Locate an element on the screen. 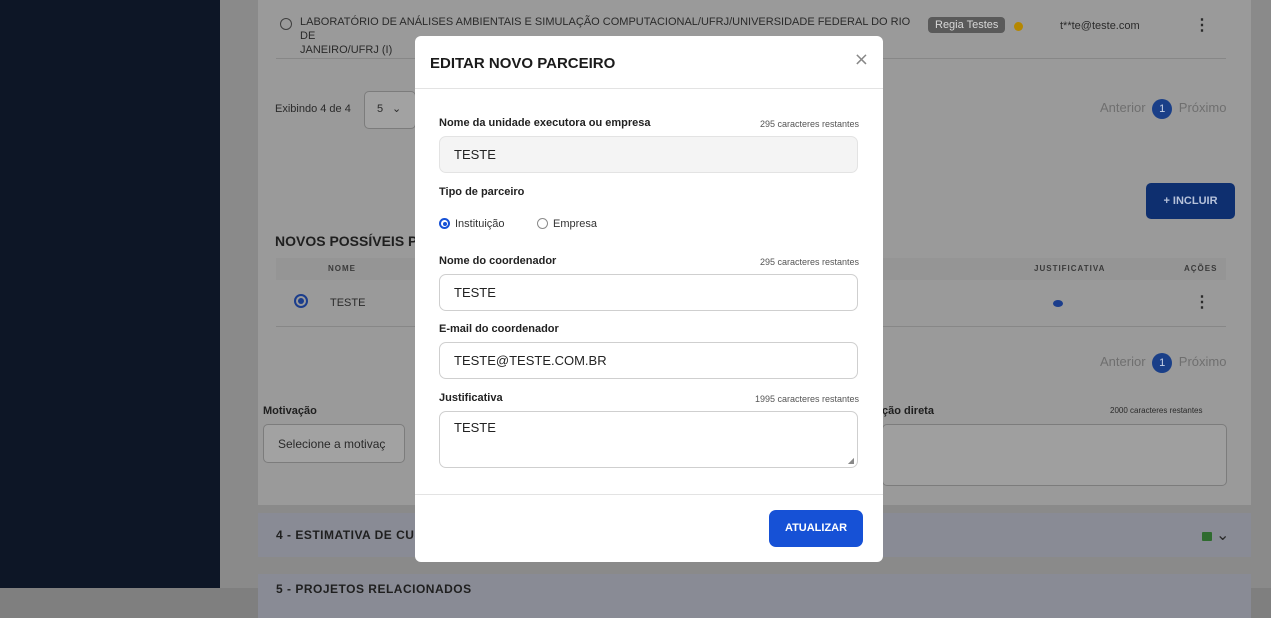 This screenshot has width=1271, height=618. row-name: TESTE is located at coordinates (348, 303).